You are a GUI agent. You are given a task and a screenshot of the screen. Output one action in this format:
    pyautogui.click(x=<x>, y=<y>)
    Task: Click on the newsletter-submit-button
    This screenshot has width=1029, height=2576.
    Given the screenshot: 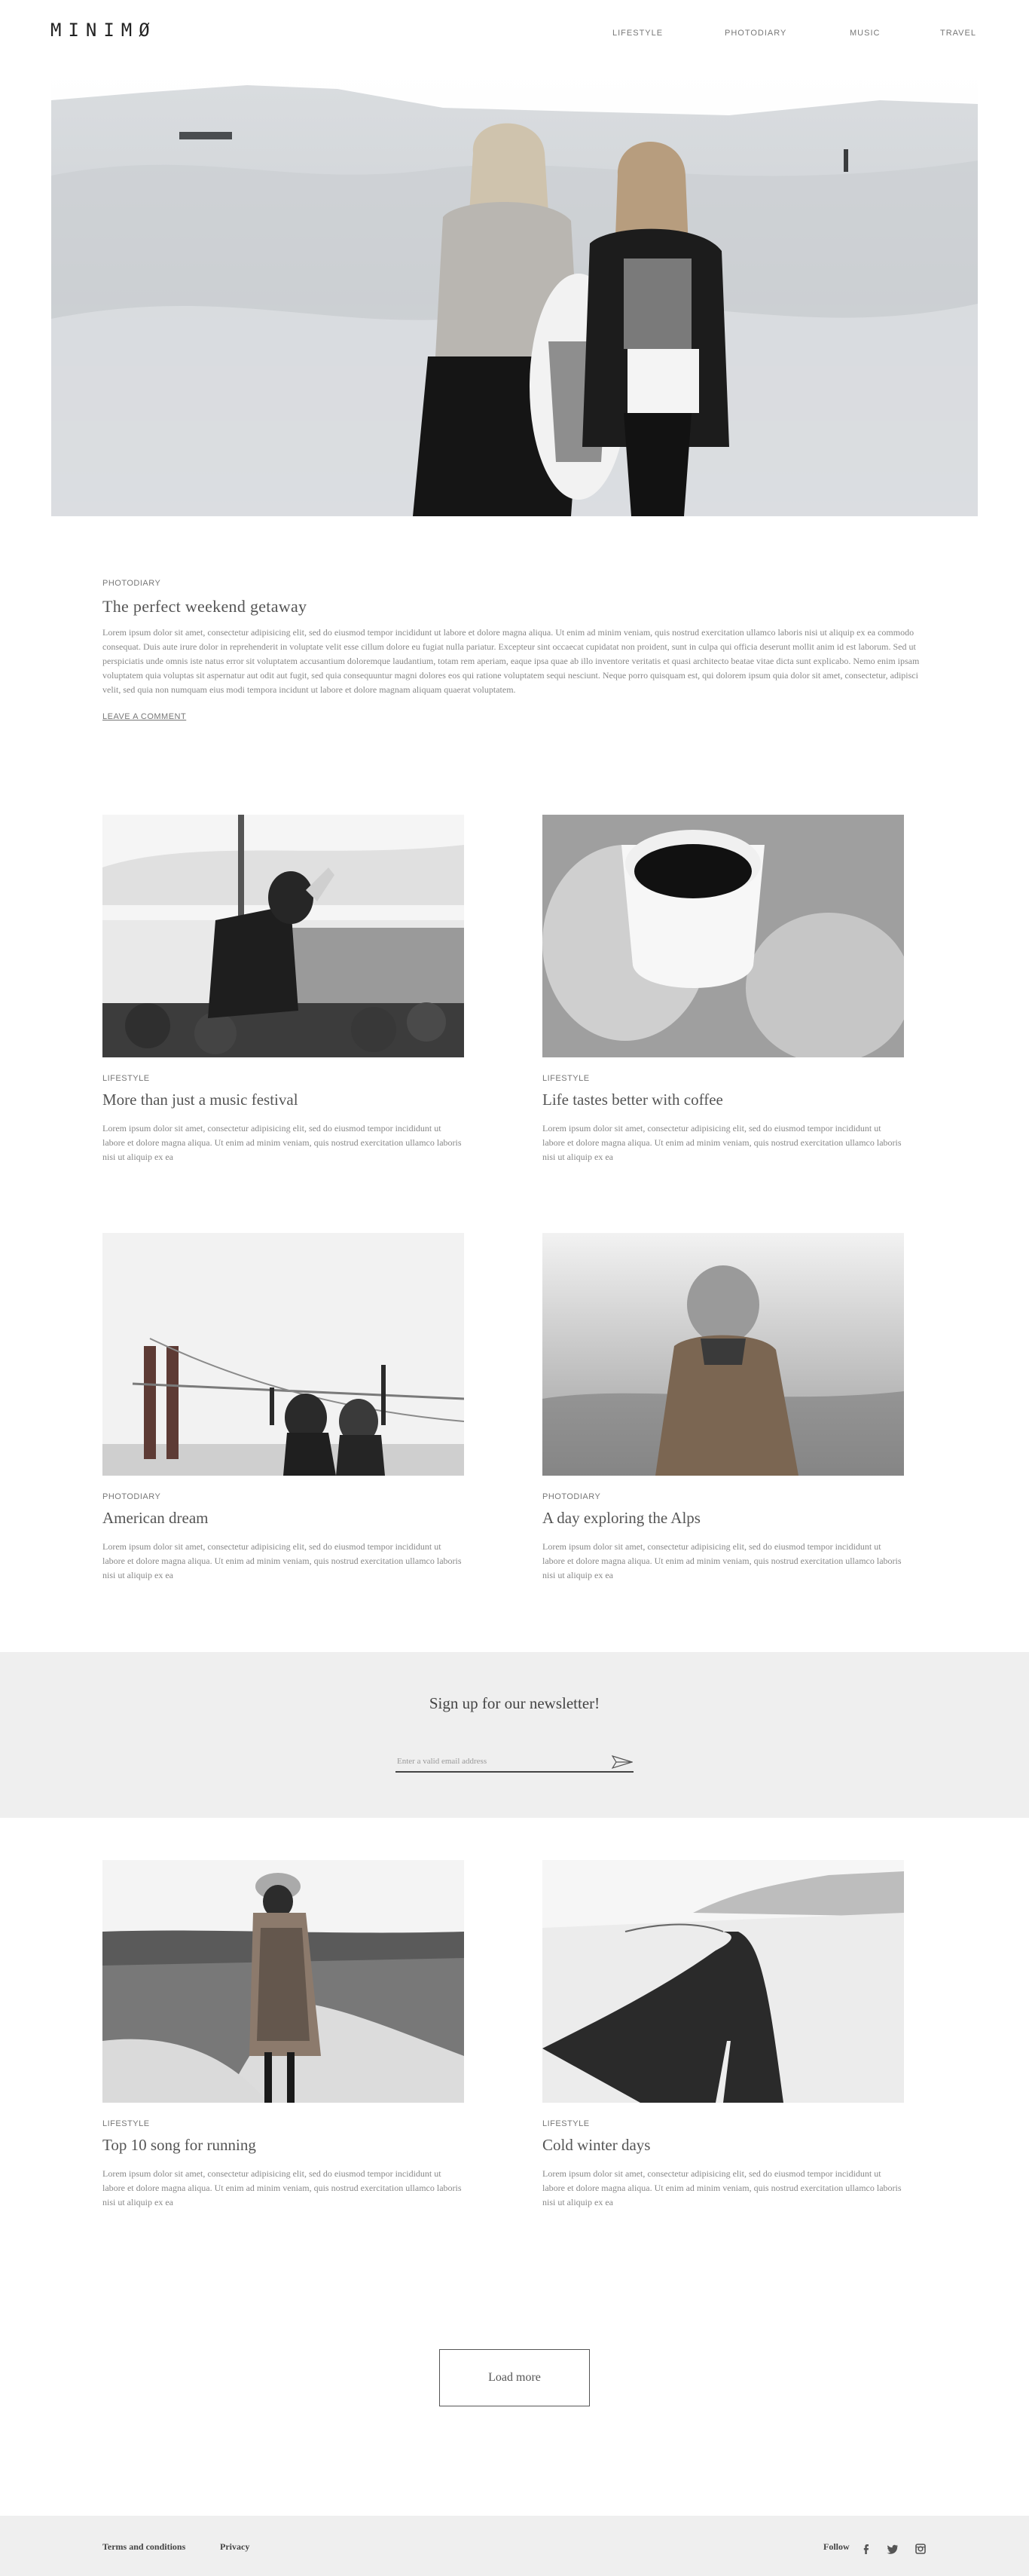 What is the action you would take?
    pyautogui.click(x=622, y=1762)
    